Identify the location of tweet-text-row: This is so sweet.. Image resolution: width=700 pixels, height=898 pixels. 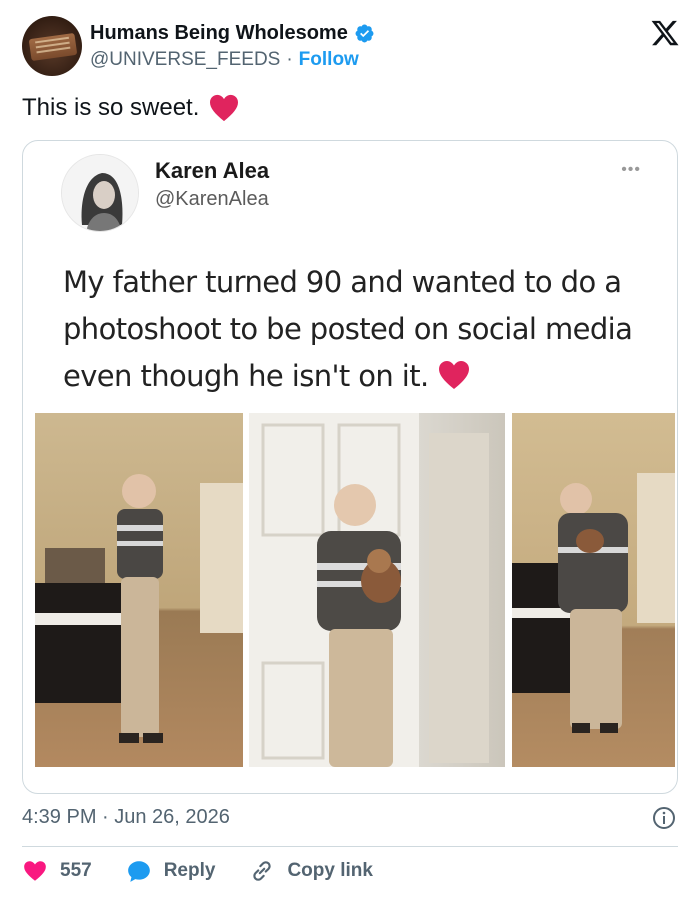
(130, 108).